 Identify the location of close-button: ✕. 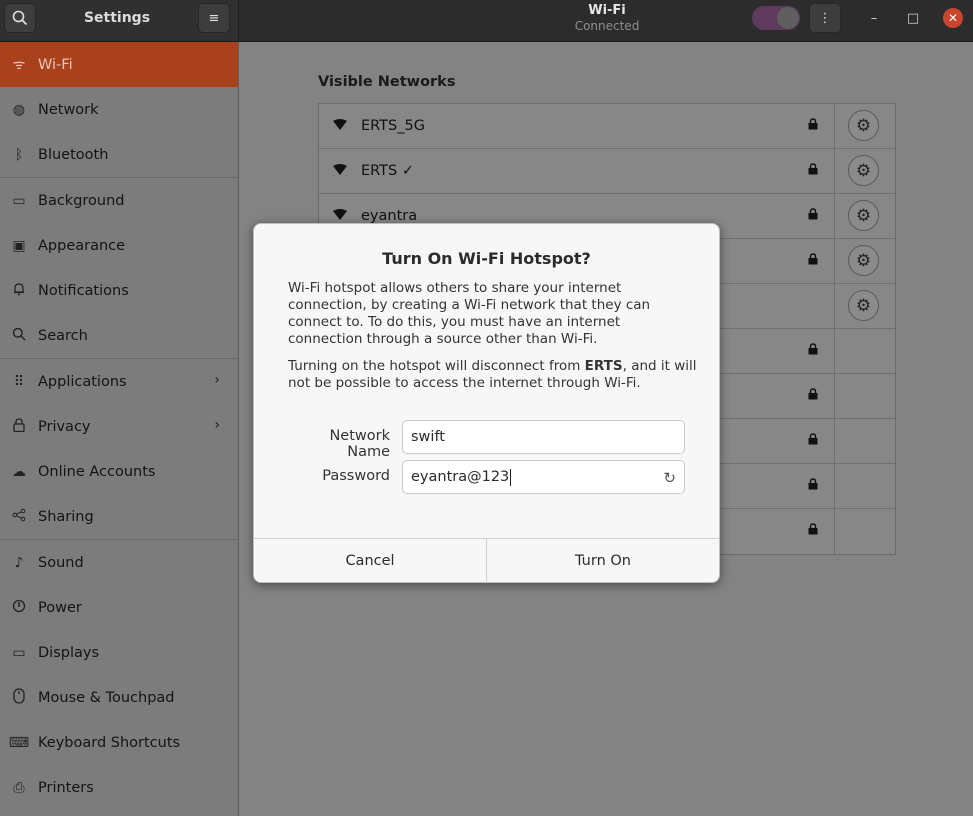
(953, 18).